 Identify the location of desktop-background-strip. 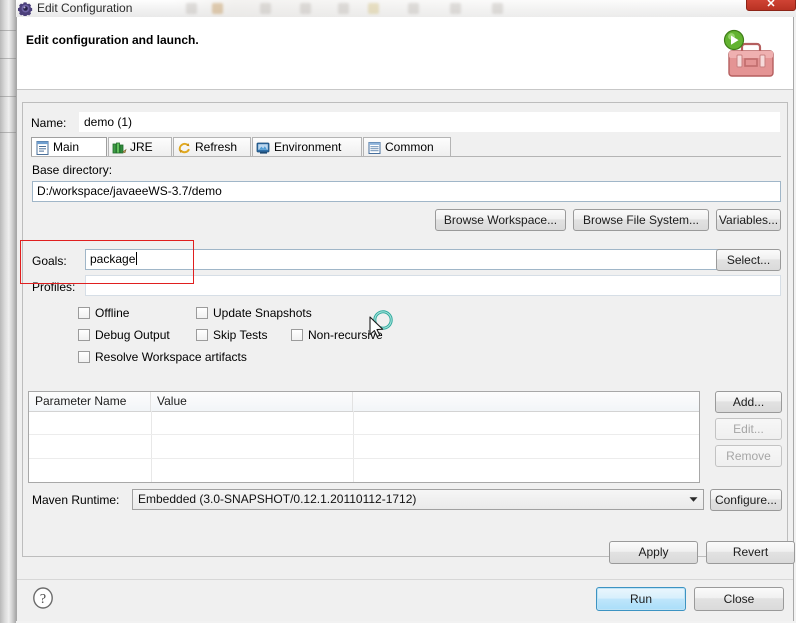
(8, 311).